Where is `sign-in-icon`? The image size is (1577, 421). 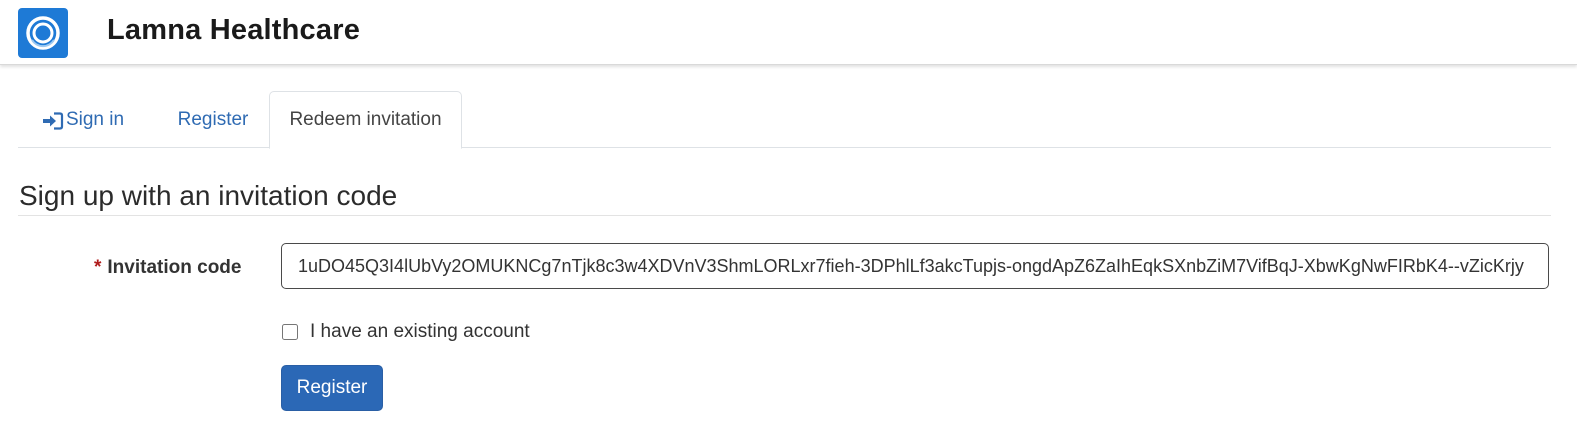 sign-in-icon is located at coordinates (53, 120).